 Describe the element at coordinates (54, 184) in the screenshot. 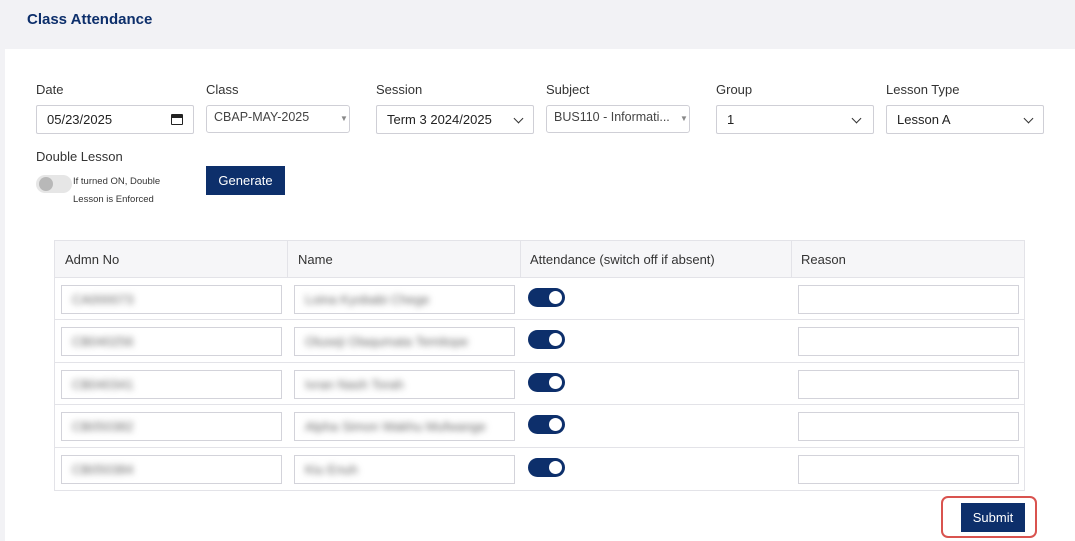

I see `double-lesson-toggle` at that location.